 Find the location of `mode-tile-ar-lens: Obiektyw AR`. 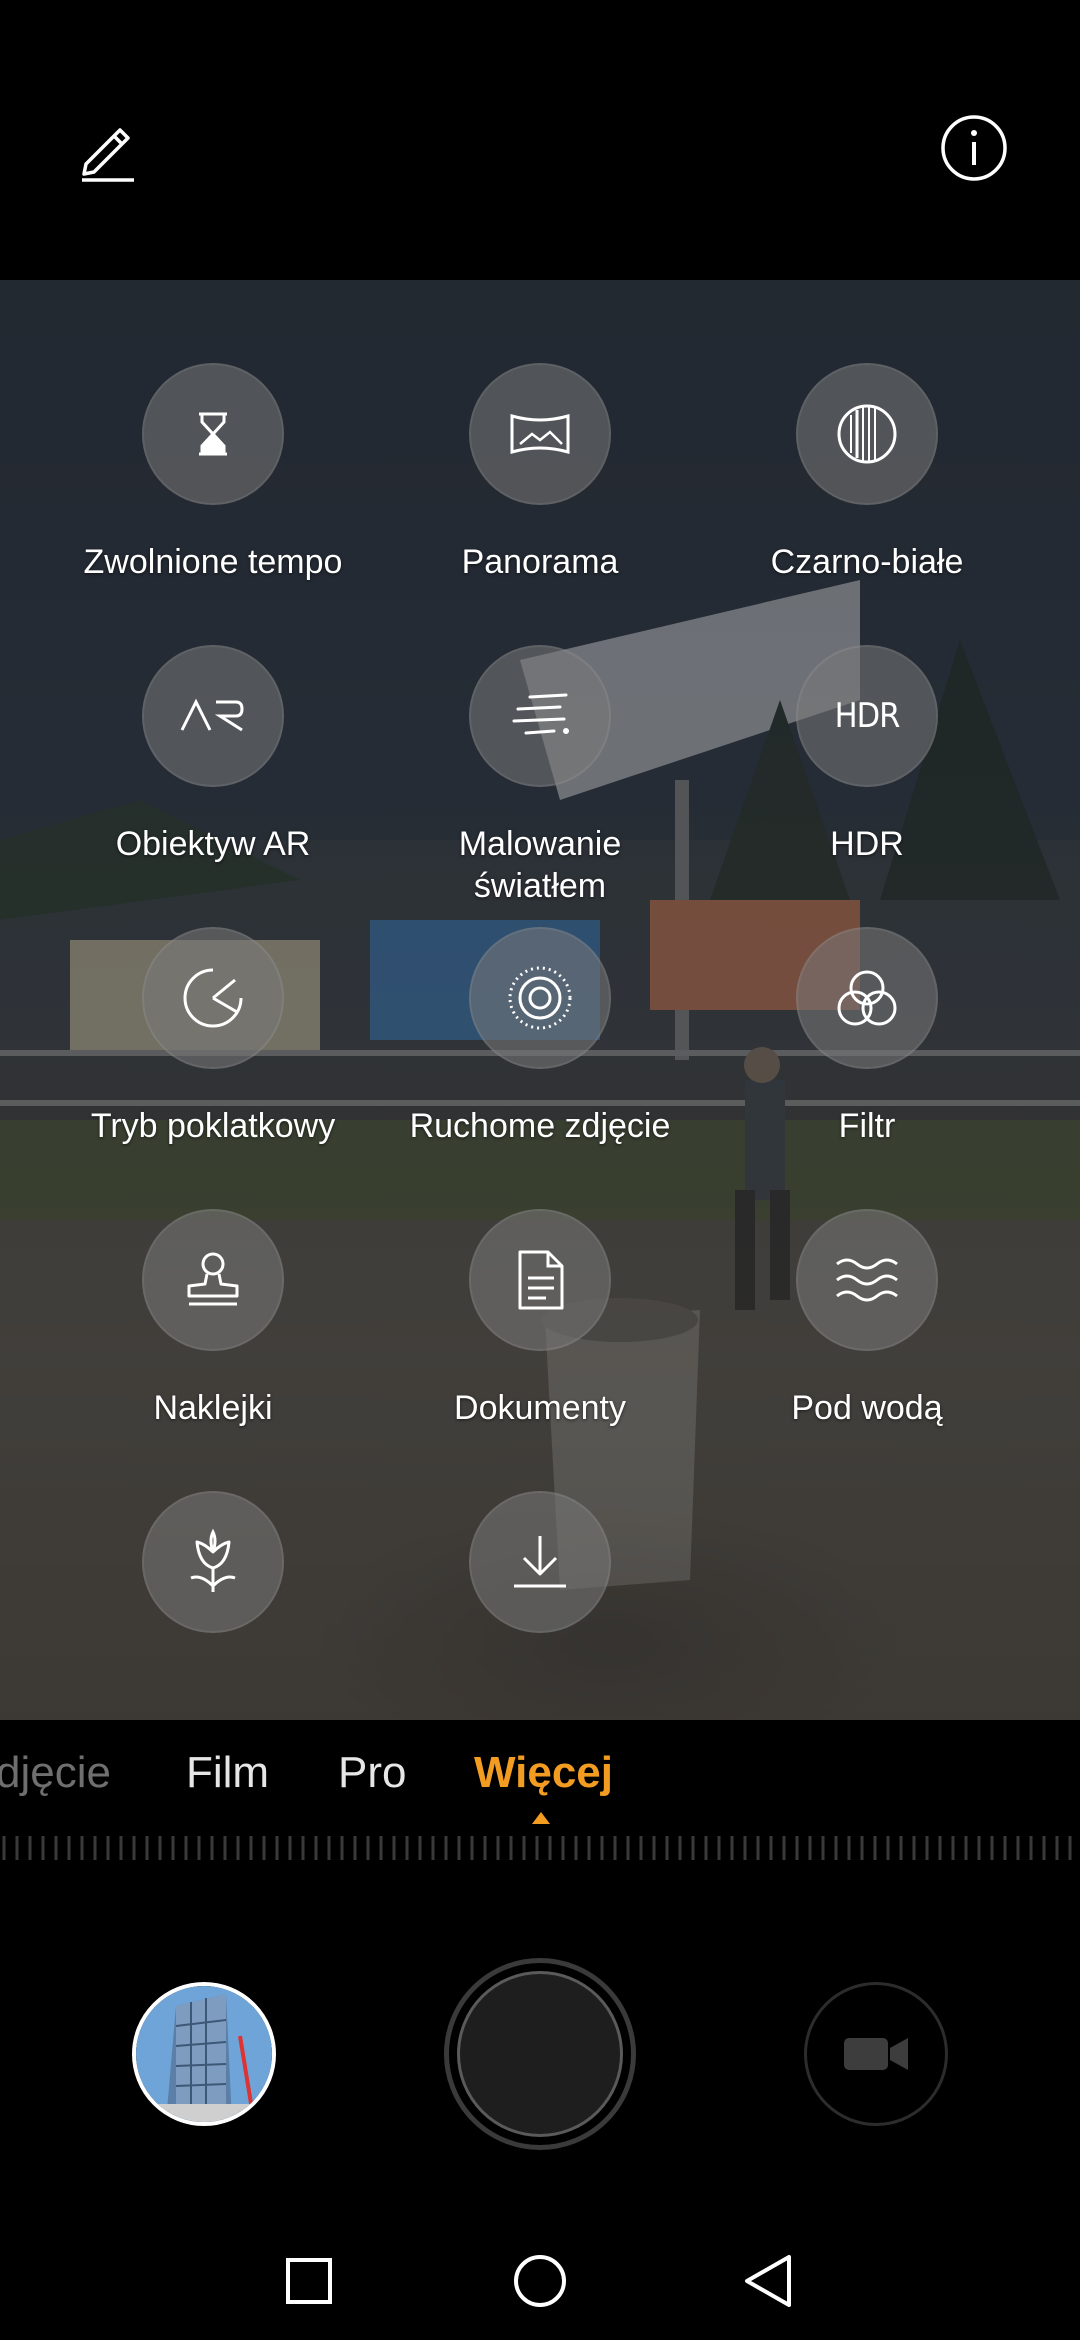

mode-tile-ar-lens: Obiektyw AR is located at coordinates (213, 755).